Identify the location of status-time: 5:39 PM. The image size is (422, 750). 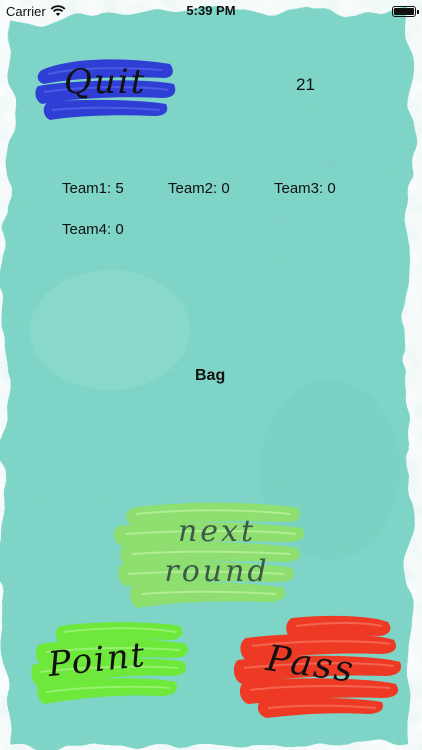
(211, 10).